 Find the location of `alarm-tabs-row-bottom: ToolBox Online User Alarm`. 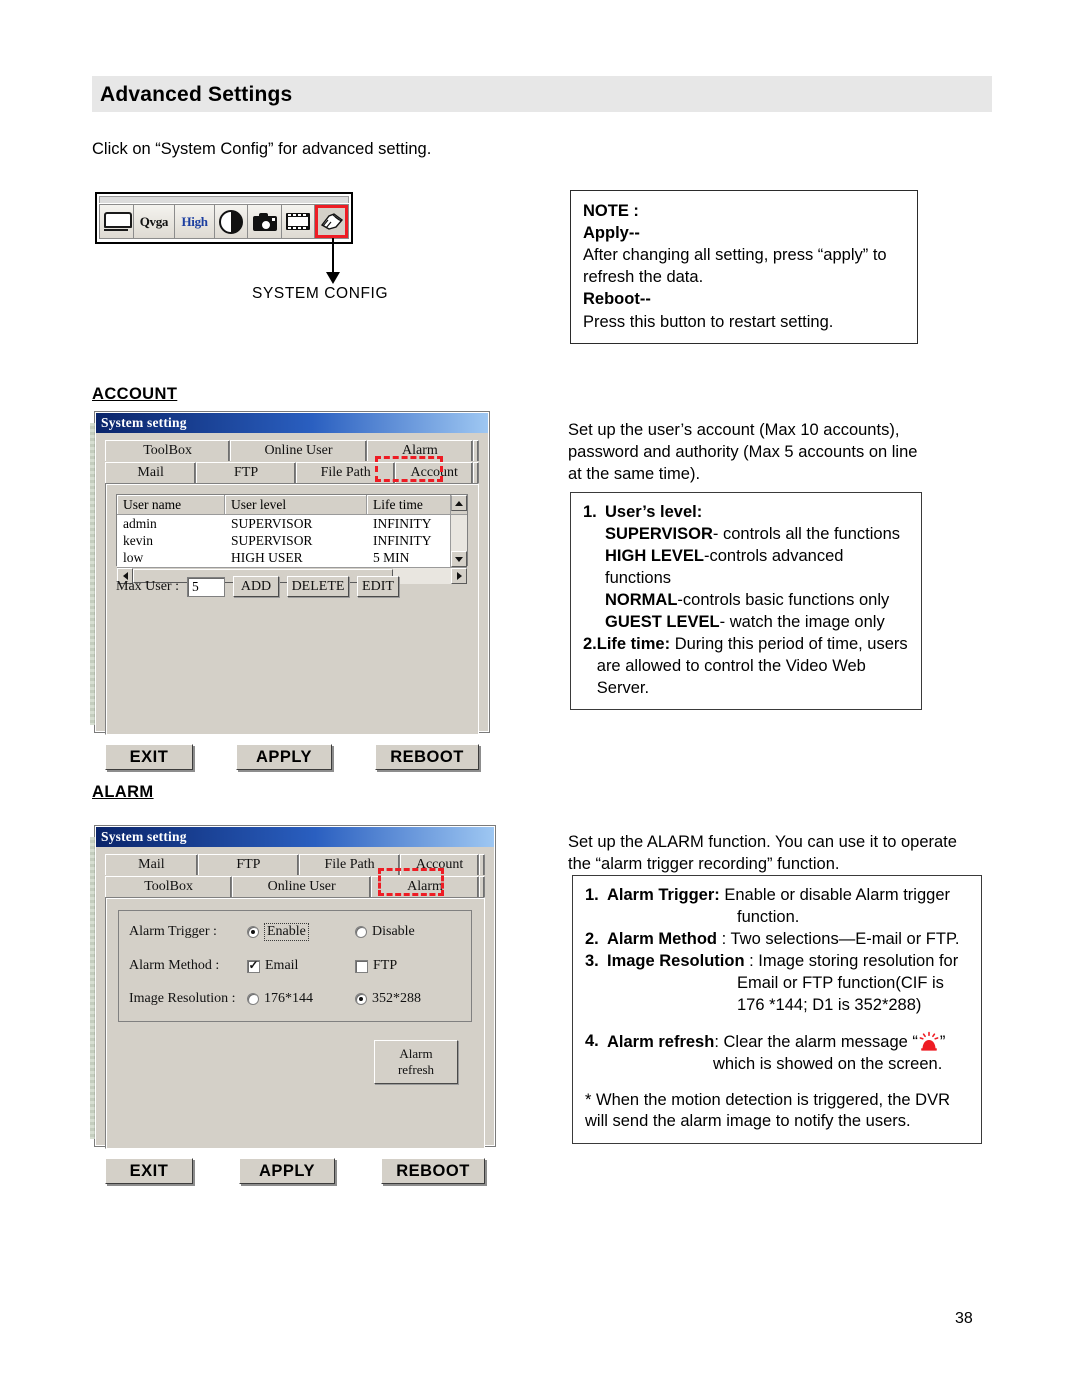

alarm-tabs-row-bottom: ToolBox Online User Alarm is located at coordinates (295, 886).